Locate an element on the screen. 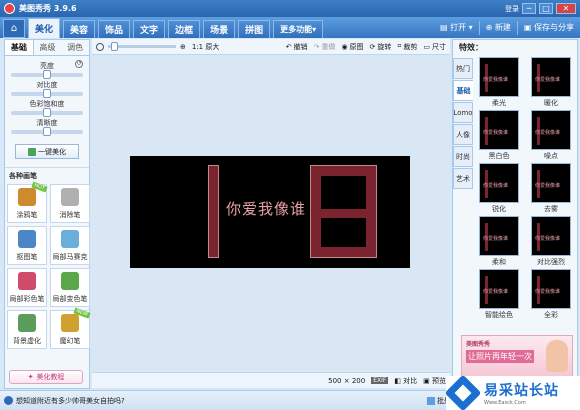 The height and width of the screenshot is (410, 580). brush-tool: 魔幻笔 NEW is located at coordinates (70, 328).